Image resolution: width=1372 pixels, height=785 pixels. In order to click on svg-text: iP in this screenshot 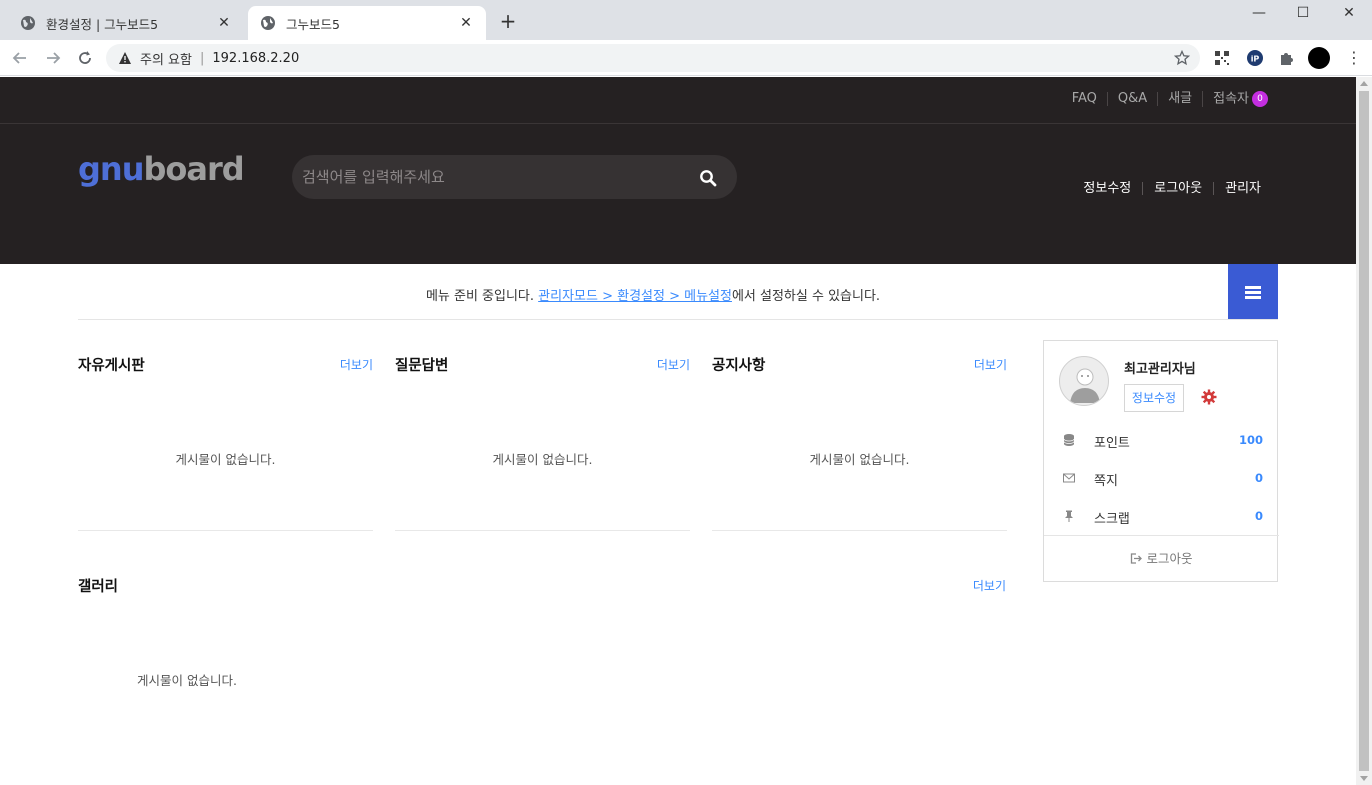, I will do `click(1255, 59)`.